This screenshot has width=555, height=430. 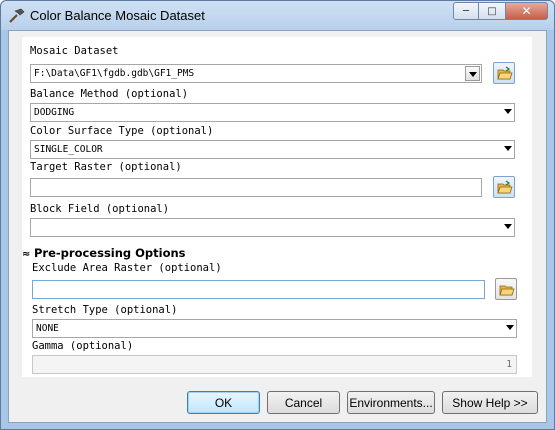 What do you see at coordinates (272, 227) in the screenshot?
I see `block-field-combo` at bounding box center [272, 227].